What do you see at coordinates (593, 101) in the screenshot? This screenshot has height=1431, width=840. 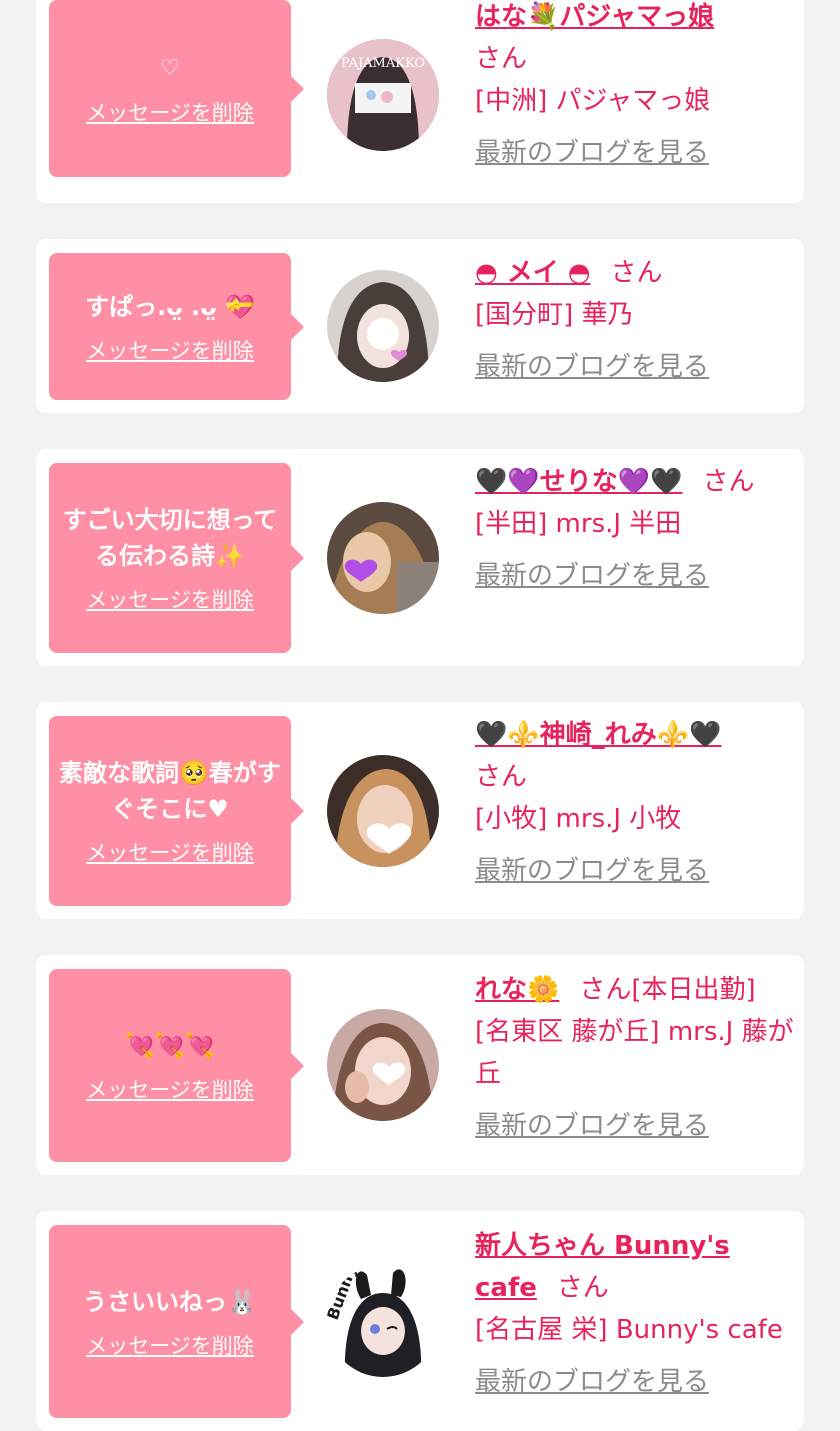 I see `shop-name: [中洲] パジャマっ娘` at bounding box center [593, 101].